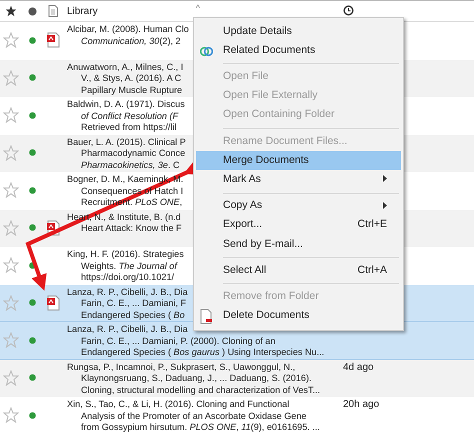 The height and width of the screenshot is (435, 474). I want to click on citation-text: Farin, C. E., ... Damiani, F, so click(133, 304).